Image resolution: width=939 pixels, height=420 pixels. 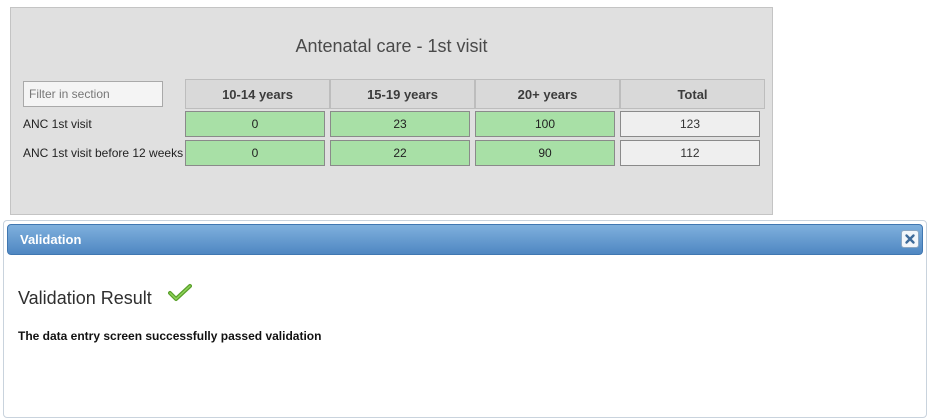 What do you see at coordinates (400, 123) in the screenshot?
I see `value-input-15-19: 23` at bounding box center [400, 123].